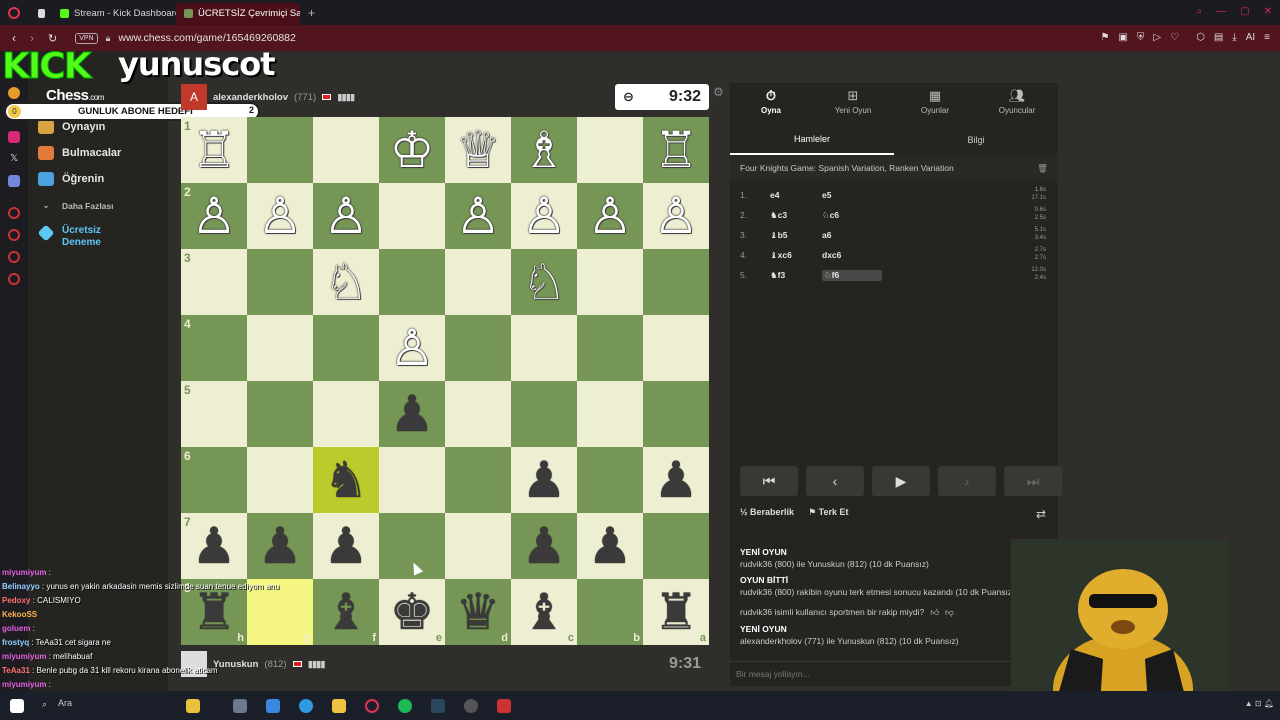 The height and width of the screenshot is (720, 1280). What do you see at coordinates (852, 215) in the screenshot?
I see `black-move: ♘c6` at bounding box center [852, 215].